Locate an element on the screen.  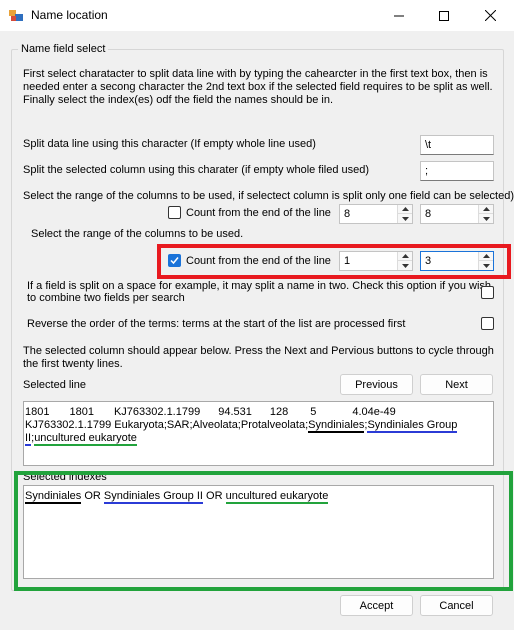
range1-from-up-button is located at coordinates (405, 209).